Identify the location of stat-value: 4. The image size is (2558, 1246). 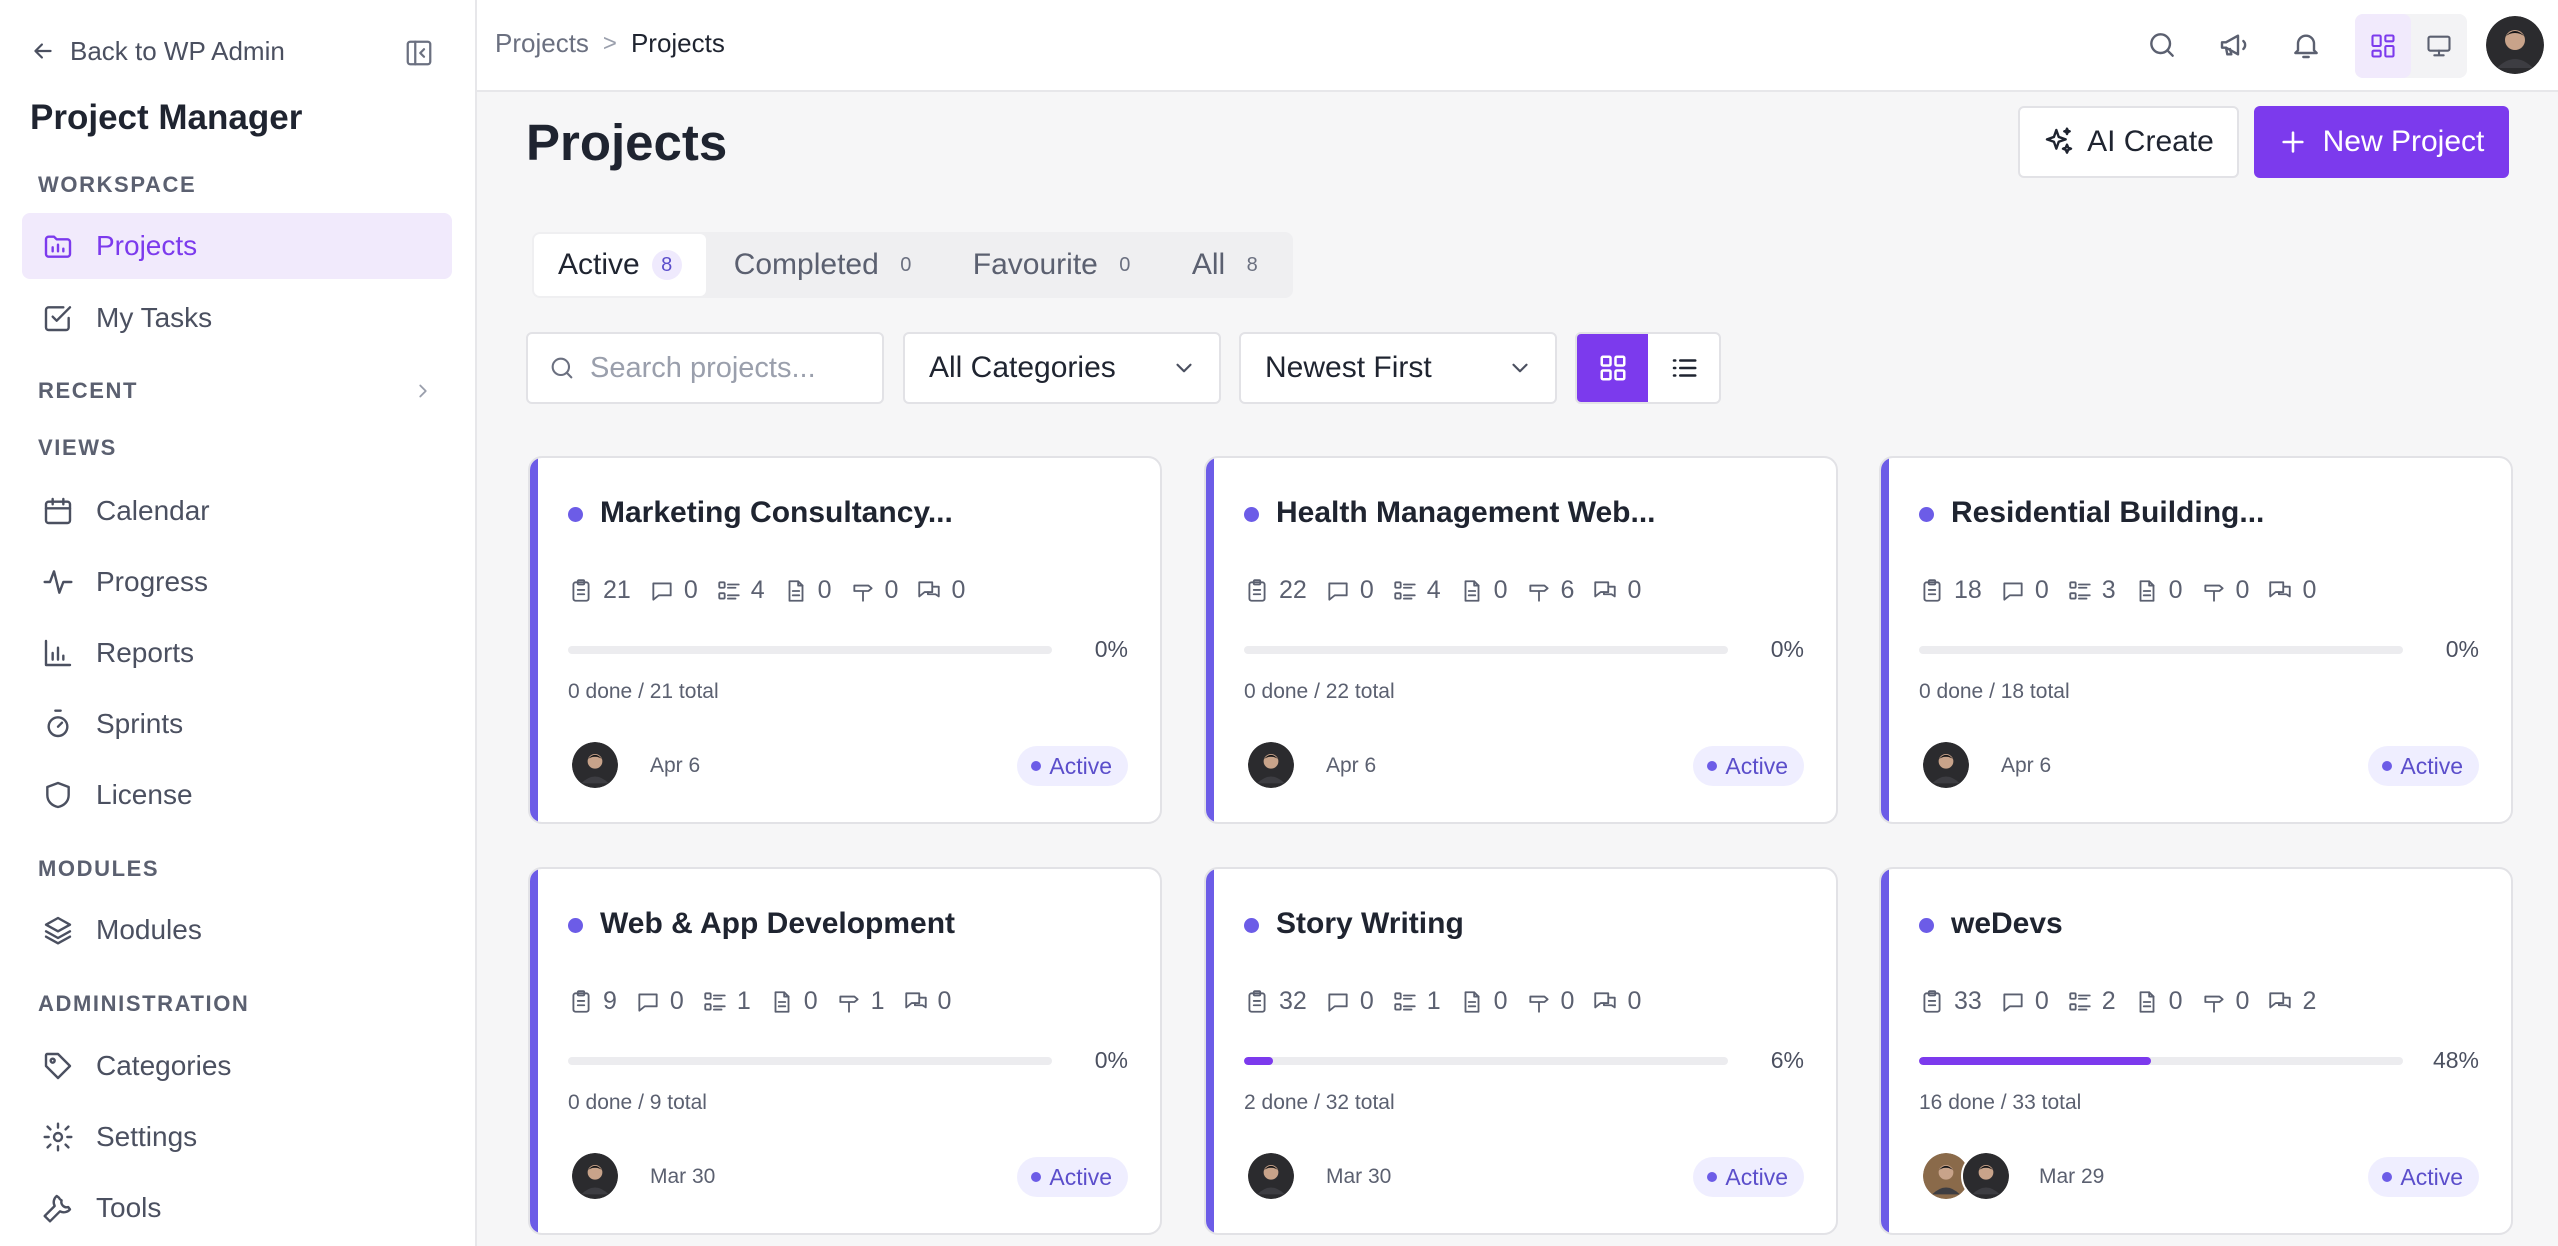
(1433, 590).